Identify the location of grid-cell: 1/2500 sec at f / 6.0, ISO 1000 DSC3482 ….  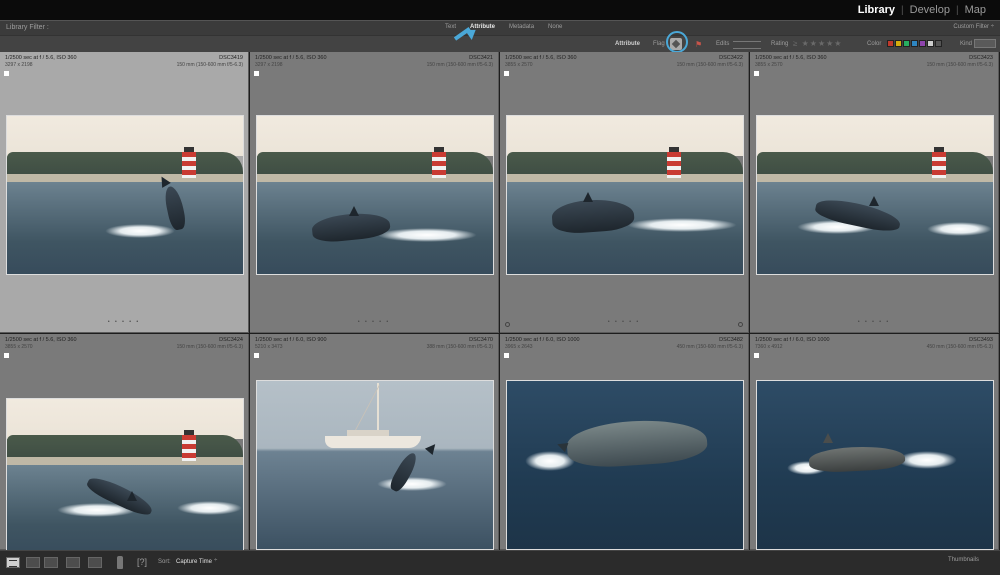
(624, 442).